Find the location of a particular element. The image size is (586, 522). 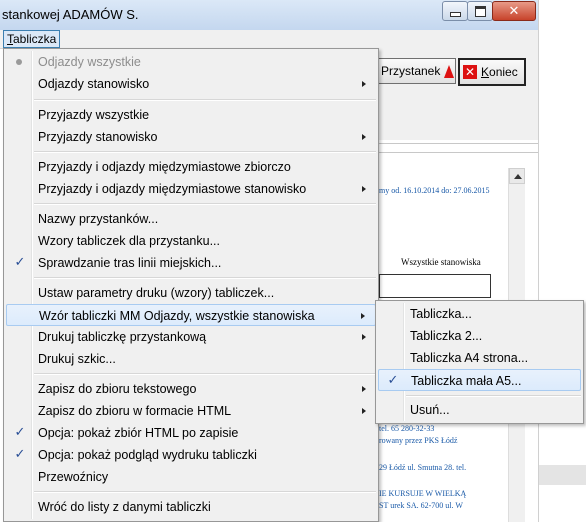

all-stations-label: Wszystkie stanowiska is located at coordinates (441, 262).